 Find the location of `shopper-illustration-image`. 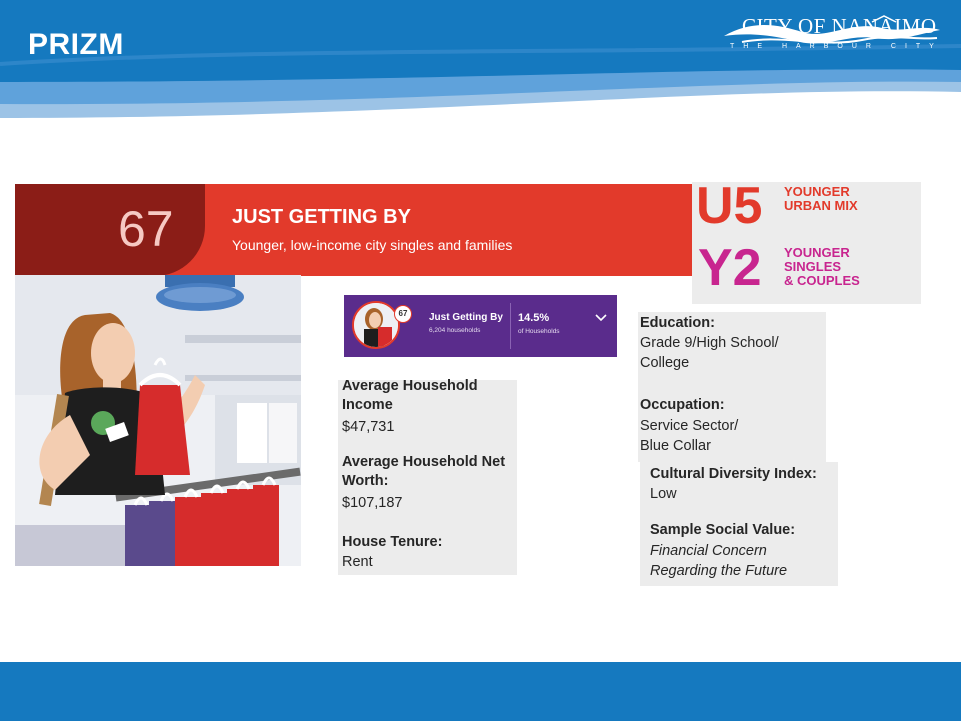

shopper-illustration-image is located at coordinates (158, 420).